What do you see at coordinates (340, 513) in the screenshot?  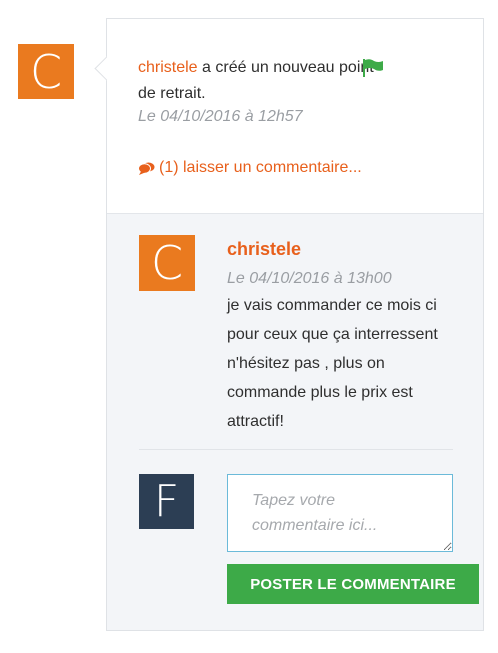 I see `comment-input` at bounding box center [340, 513].